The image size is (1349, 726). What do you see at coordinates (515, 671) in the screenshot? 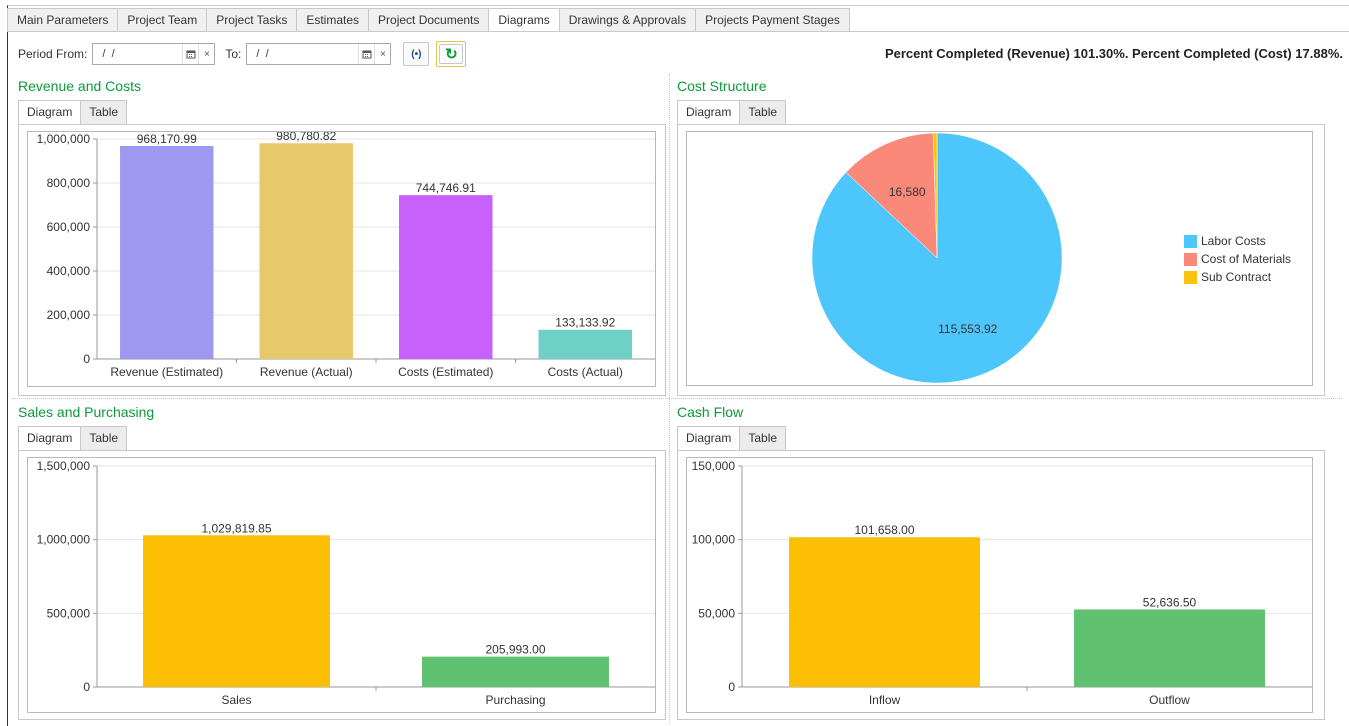
I see `bar-purchasing` at bounding box center [515, 671].